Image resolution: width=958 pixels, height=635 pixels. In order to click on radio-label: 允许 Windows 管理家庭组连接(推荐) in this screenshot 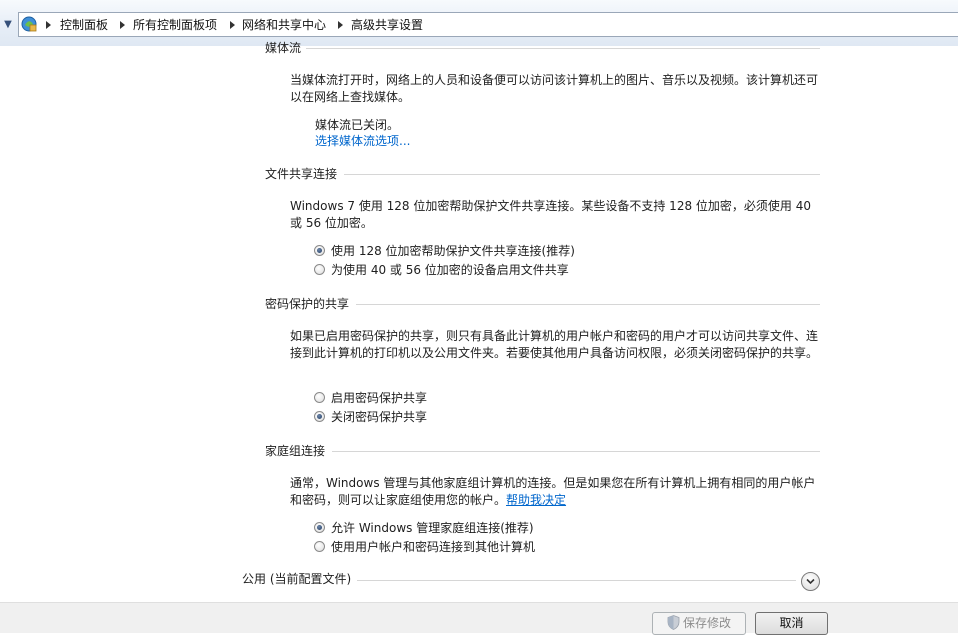, I will do `click(432, 528)`.